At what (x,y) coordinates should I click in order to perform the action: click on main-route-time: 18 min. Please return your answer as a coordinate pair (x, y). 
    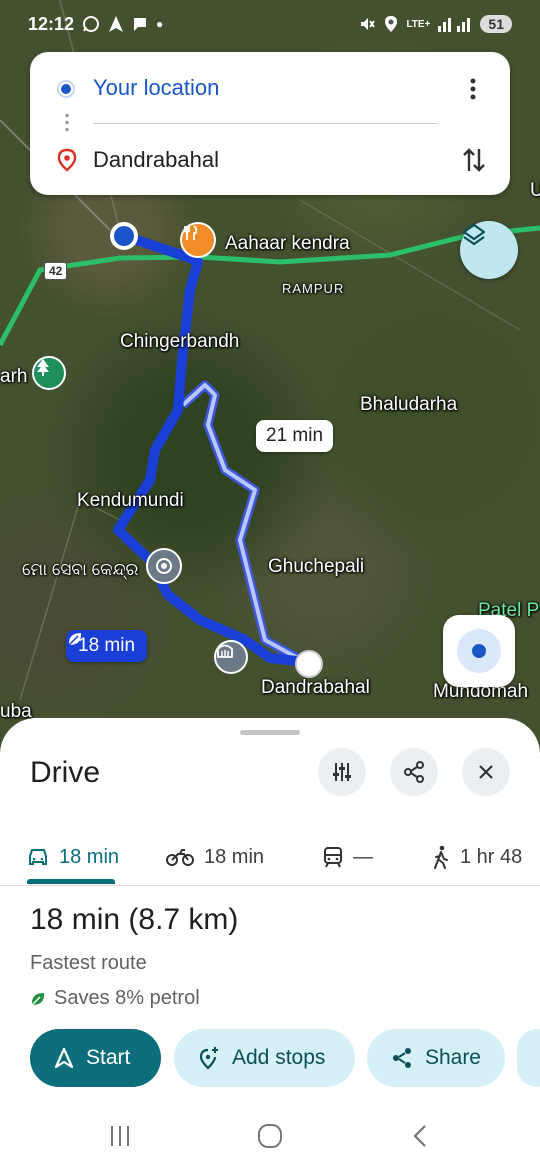
    Looking at the image, I should click on (107, 645).